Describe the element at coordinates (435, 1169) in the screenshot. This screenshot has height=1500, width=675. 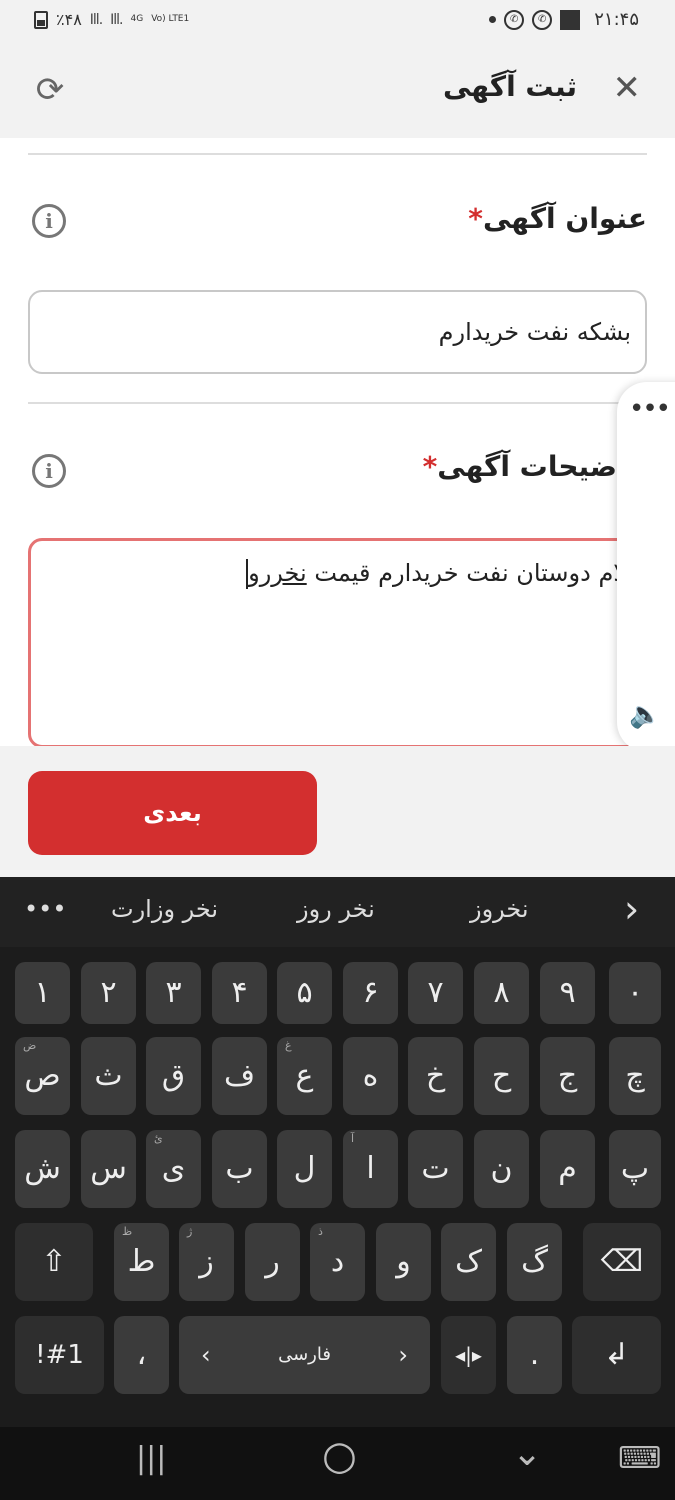
I see `key: ت` at that location.